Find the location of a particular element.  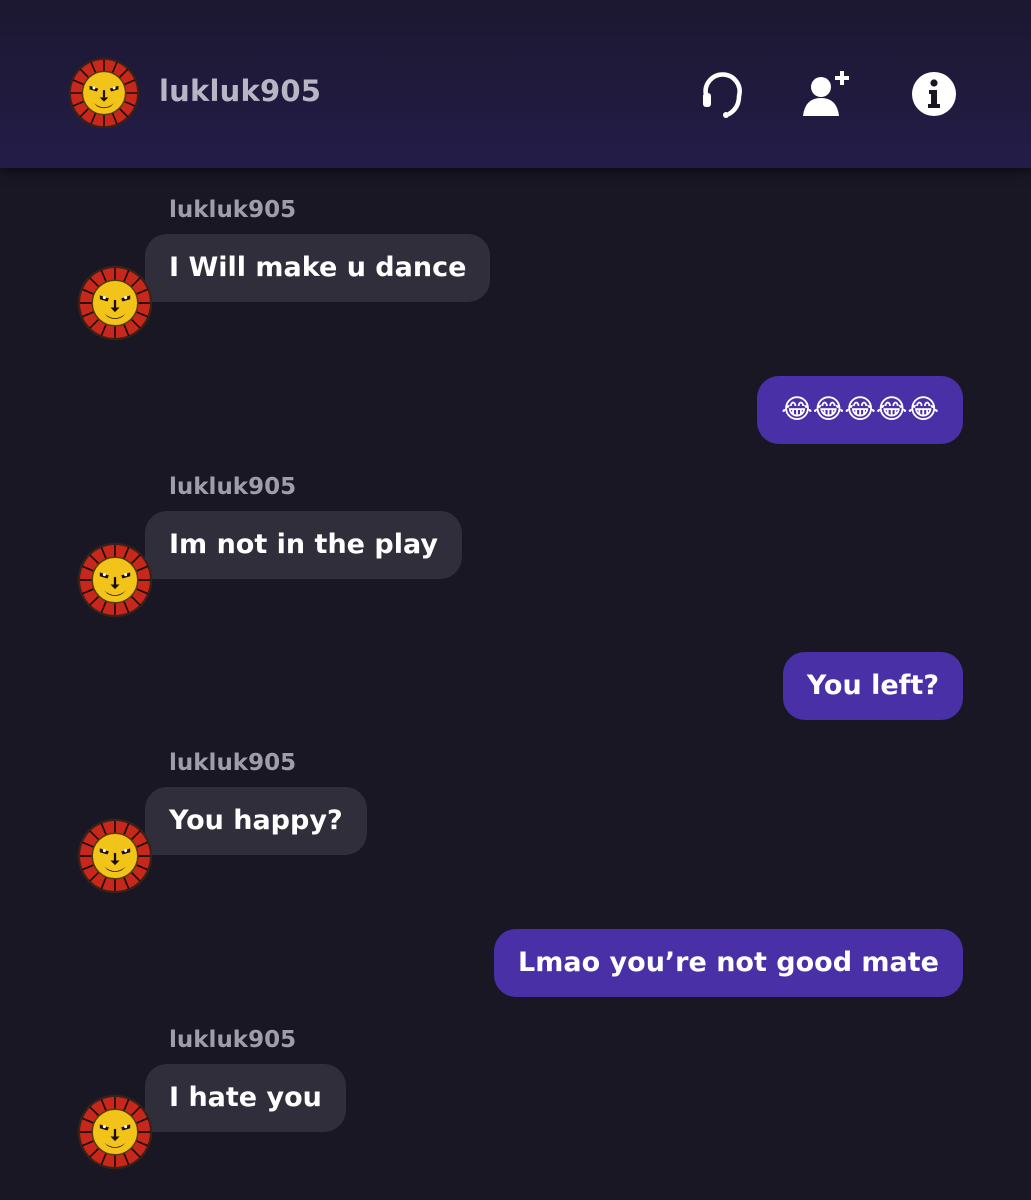

contact-username: lukluk905 is located at coordinates (240, 91).